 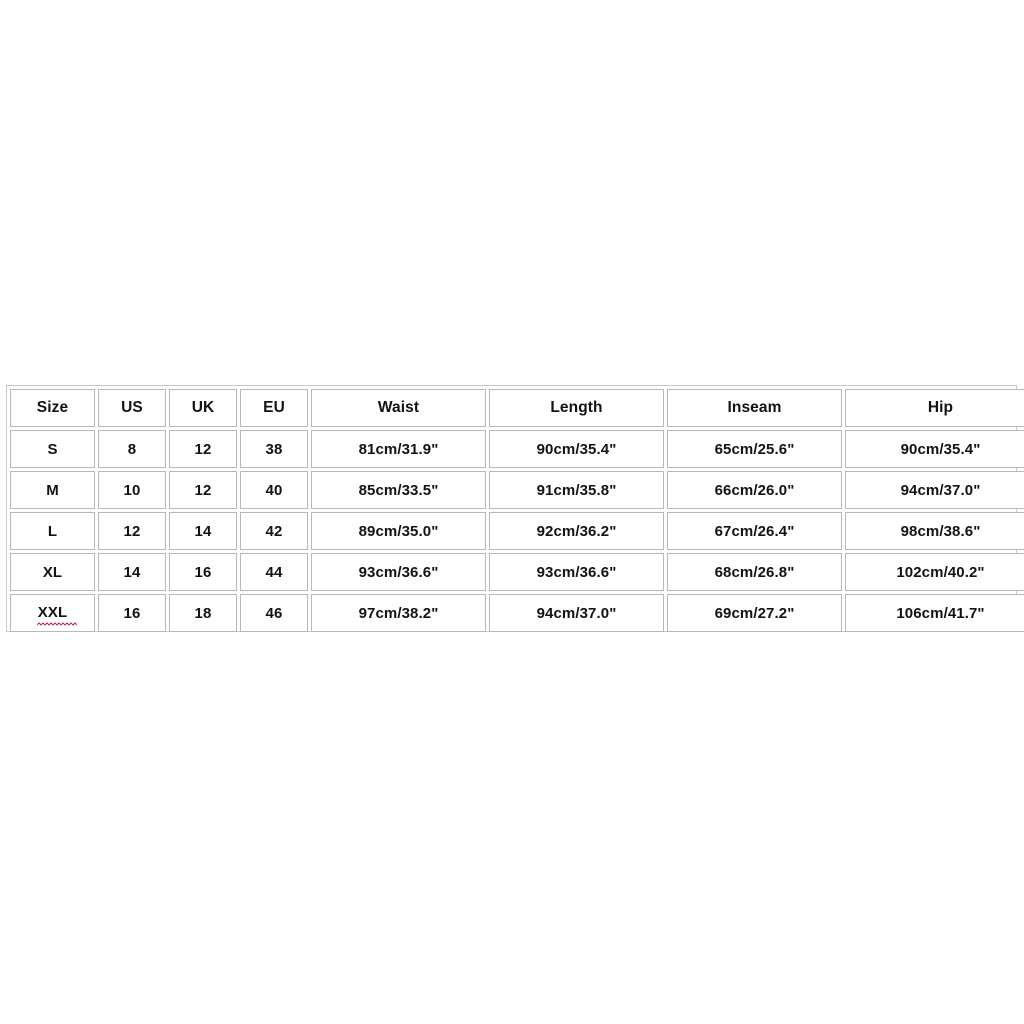 What do you see at coordinates (576, 408) in the screenshot?
I see `column-header-length: Length` at bounding box center [576, 408].